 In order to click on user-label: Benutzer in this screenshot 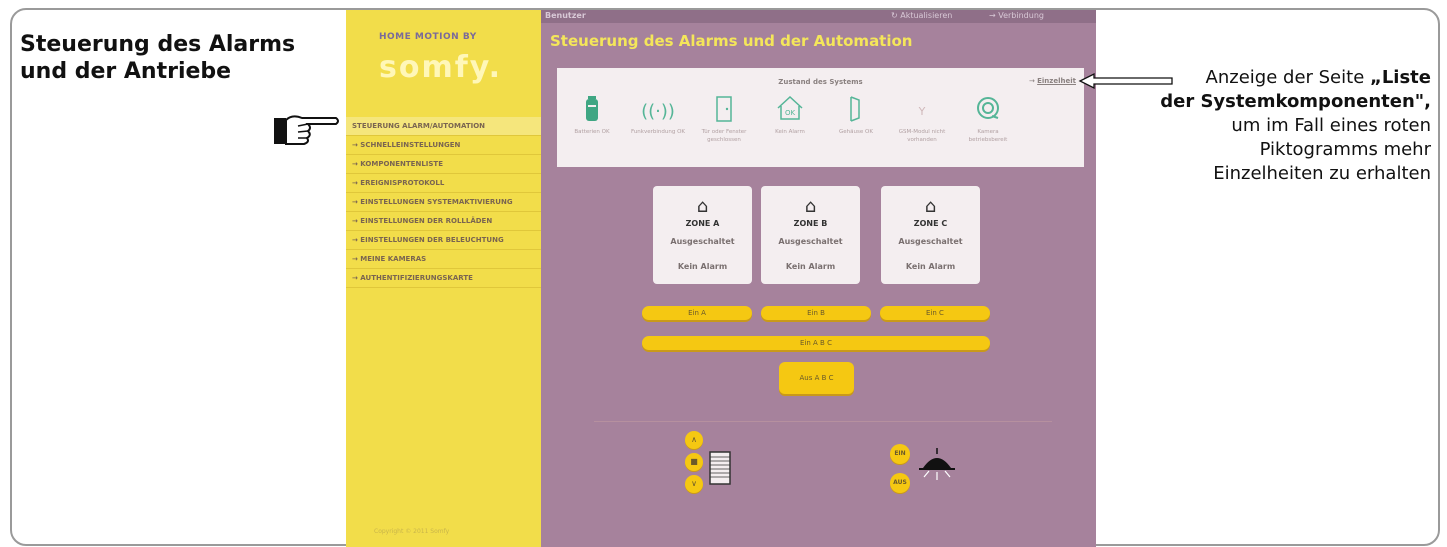, I will do `click(565, 15)`.